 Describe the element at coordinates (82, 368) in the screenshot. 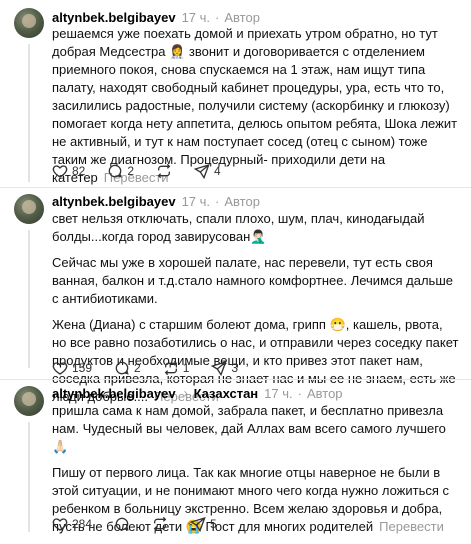

I see `like-count: 159` at that location.